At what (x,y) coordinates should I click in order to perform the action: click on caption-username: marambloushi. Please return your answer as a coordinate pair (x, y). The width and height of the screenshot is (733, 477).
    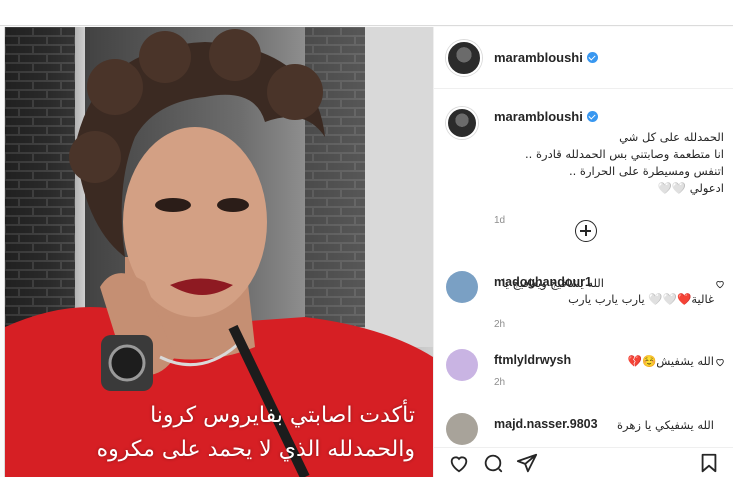
    Looking at the image, I should click on (546, 116).